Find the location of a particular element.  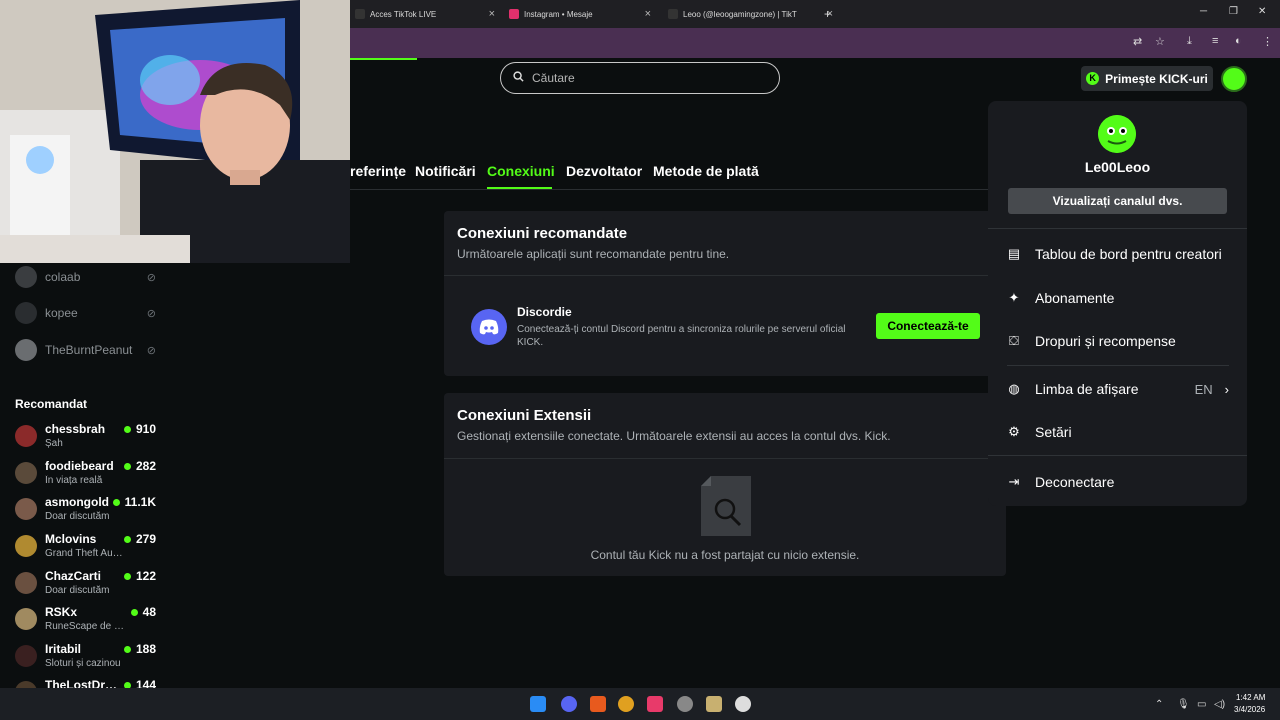

empty-file-search-icon is located at coordinates (726, 506).